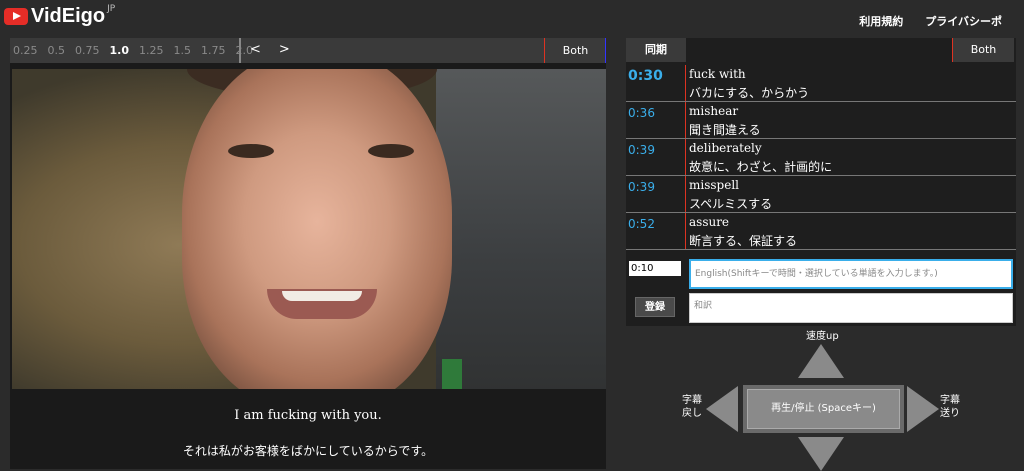  I want to click on speed-option: 1.5, so click(183, 50).